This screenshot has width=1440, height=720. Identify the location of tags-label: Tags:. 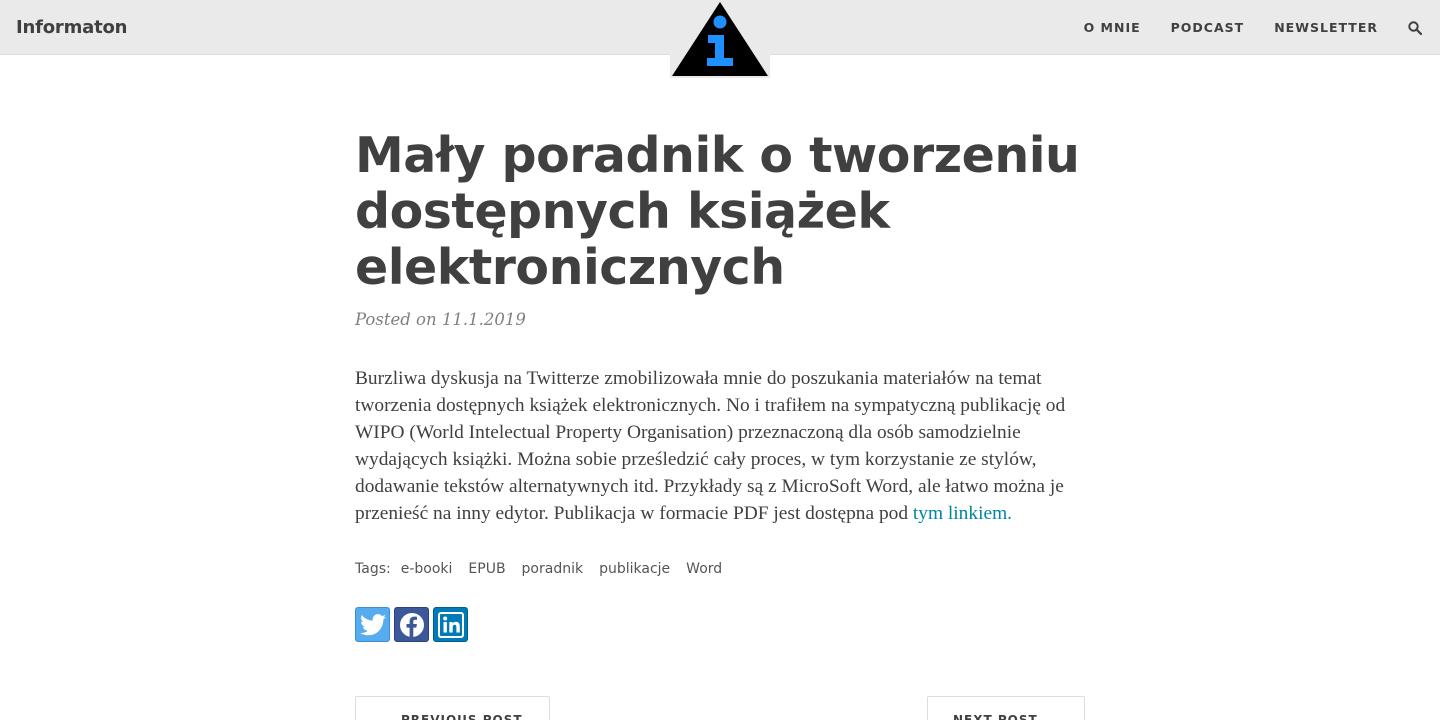
(373, 569).